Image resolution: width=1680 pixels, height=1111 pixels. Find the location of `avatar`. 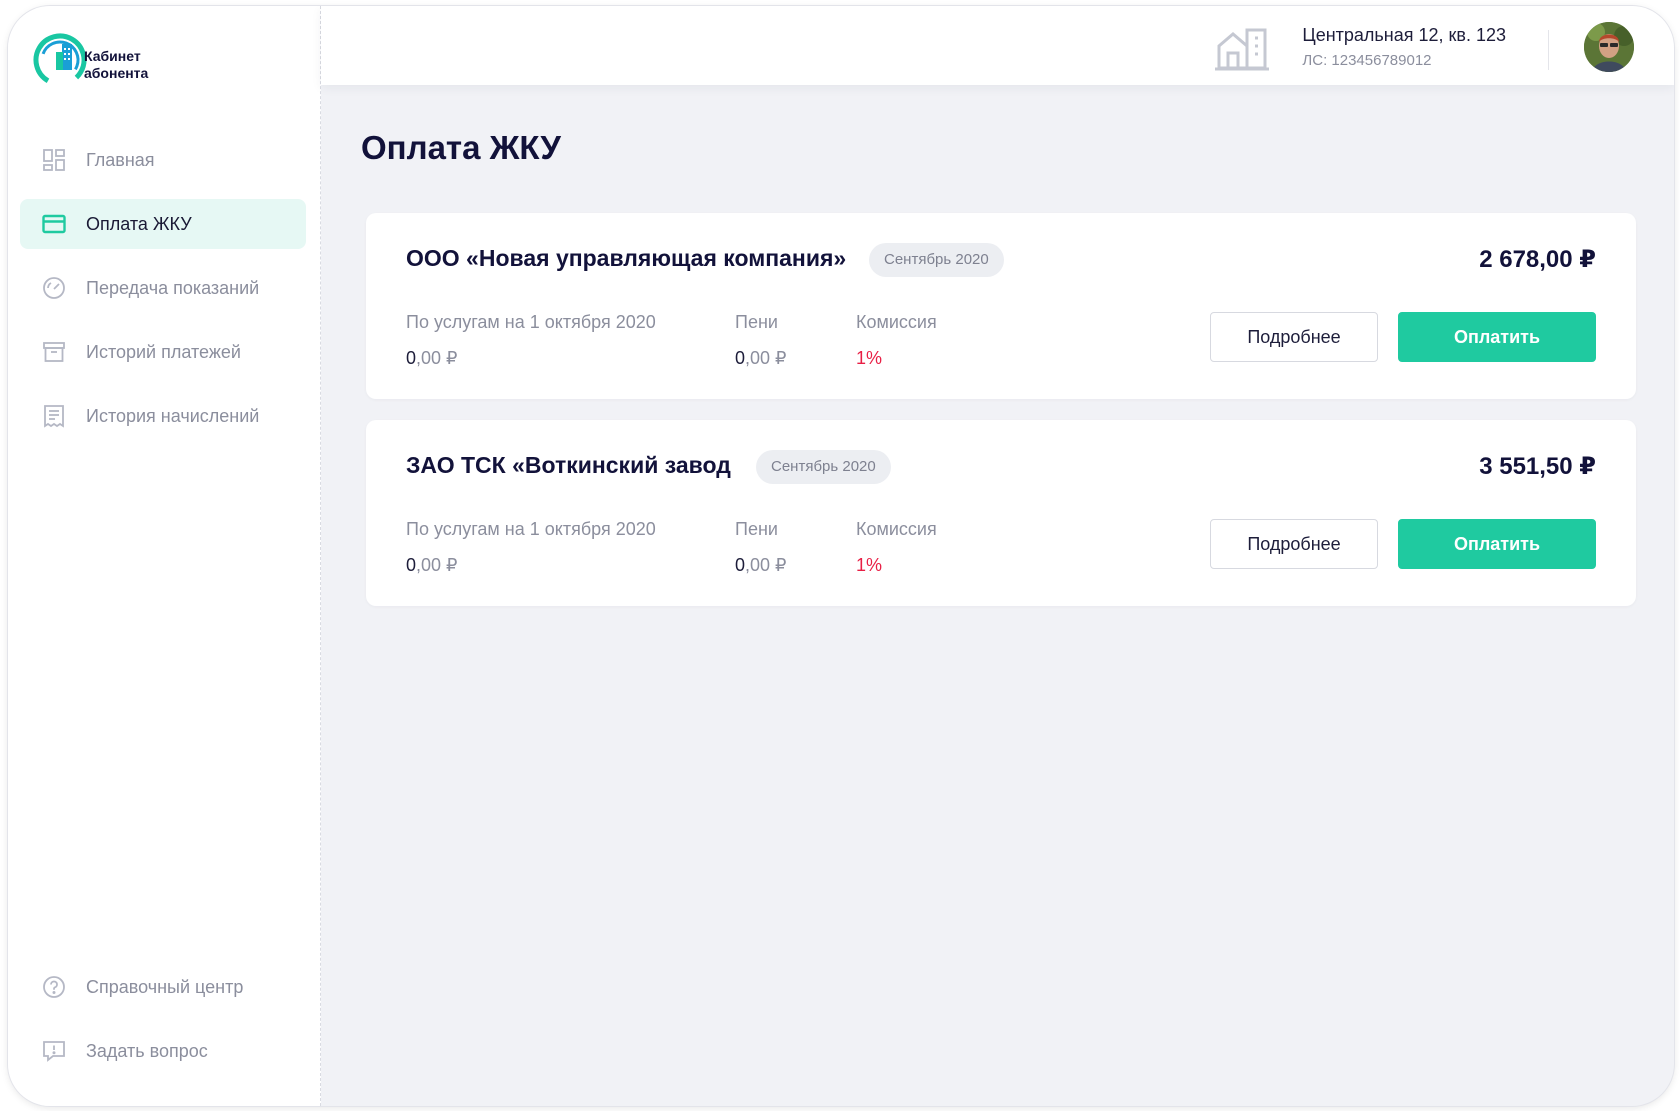

avatar is located at coordinates (1609, 47).